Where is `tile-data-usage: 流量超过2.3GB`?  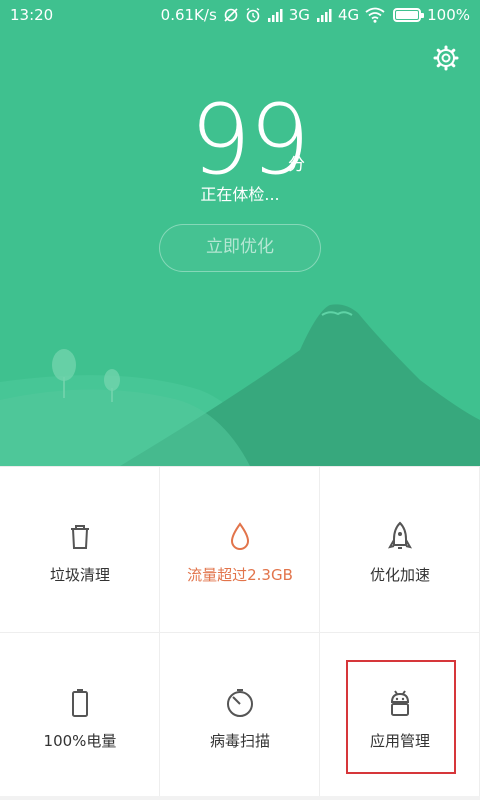 tile-data-usage: 流量超过2.3GB is located at coordinates (240, 550).